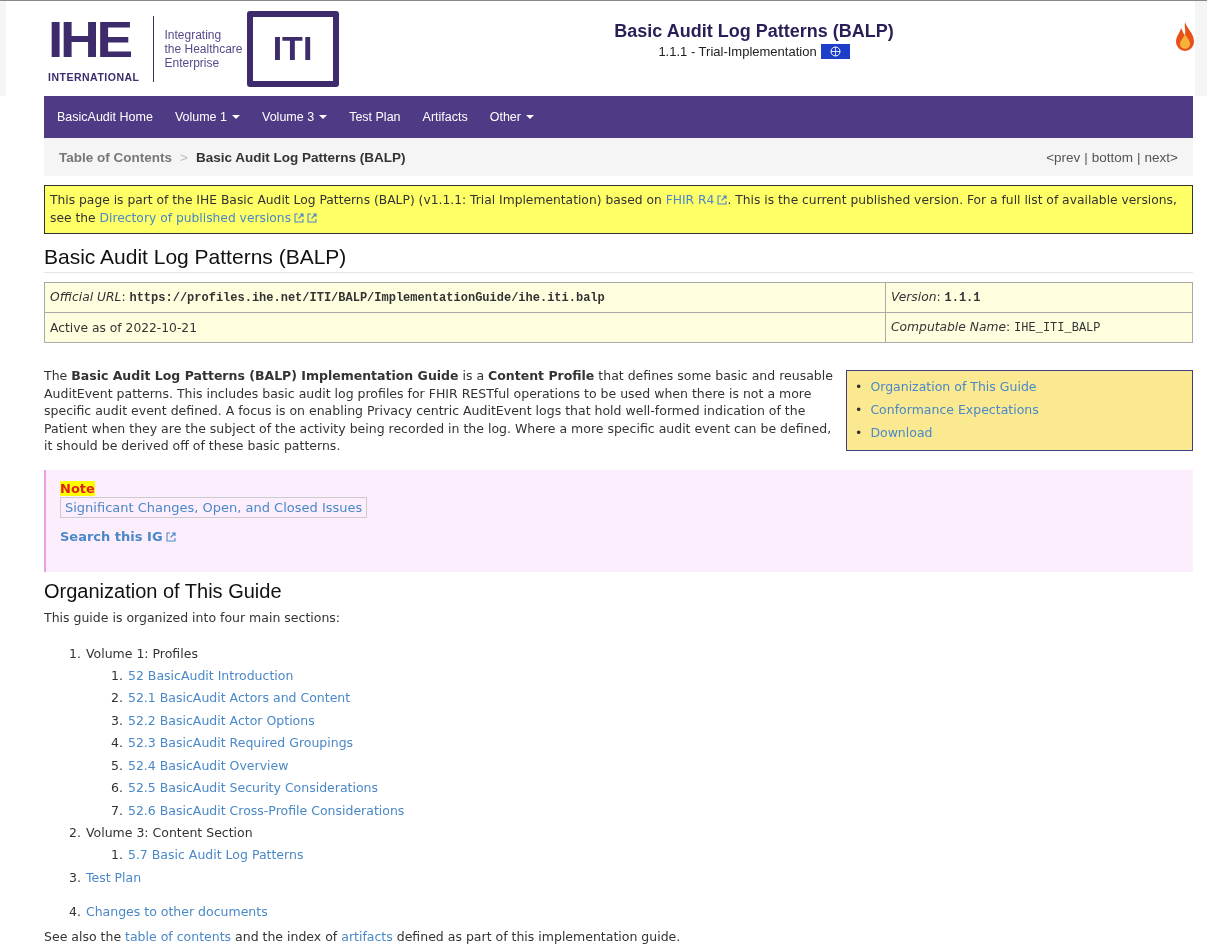 Image resolution: width=1207 pixels, height=946 pixels. I want to click on nav-item: Volume 1, so click(207, 117).